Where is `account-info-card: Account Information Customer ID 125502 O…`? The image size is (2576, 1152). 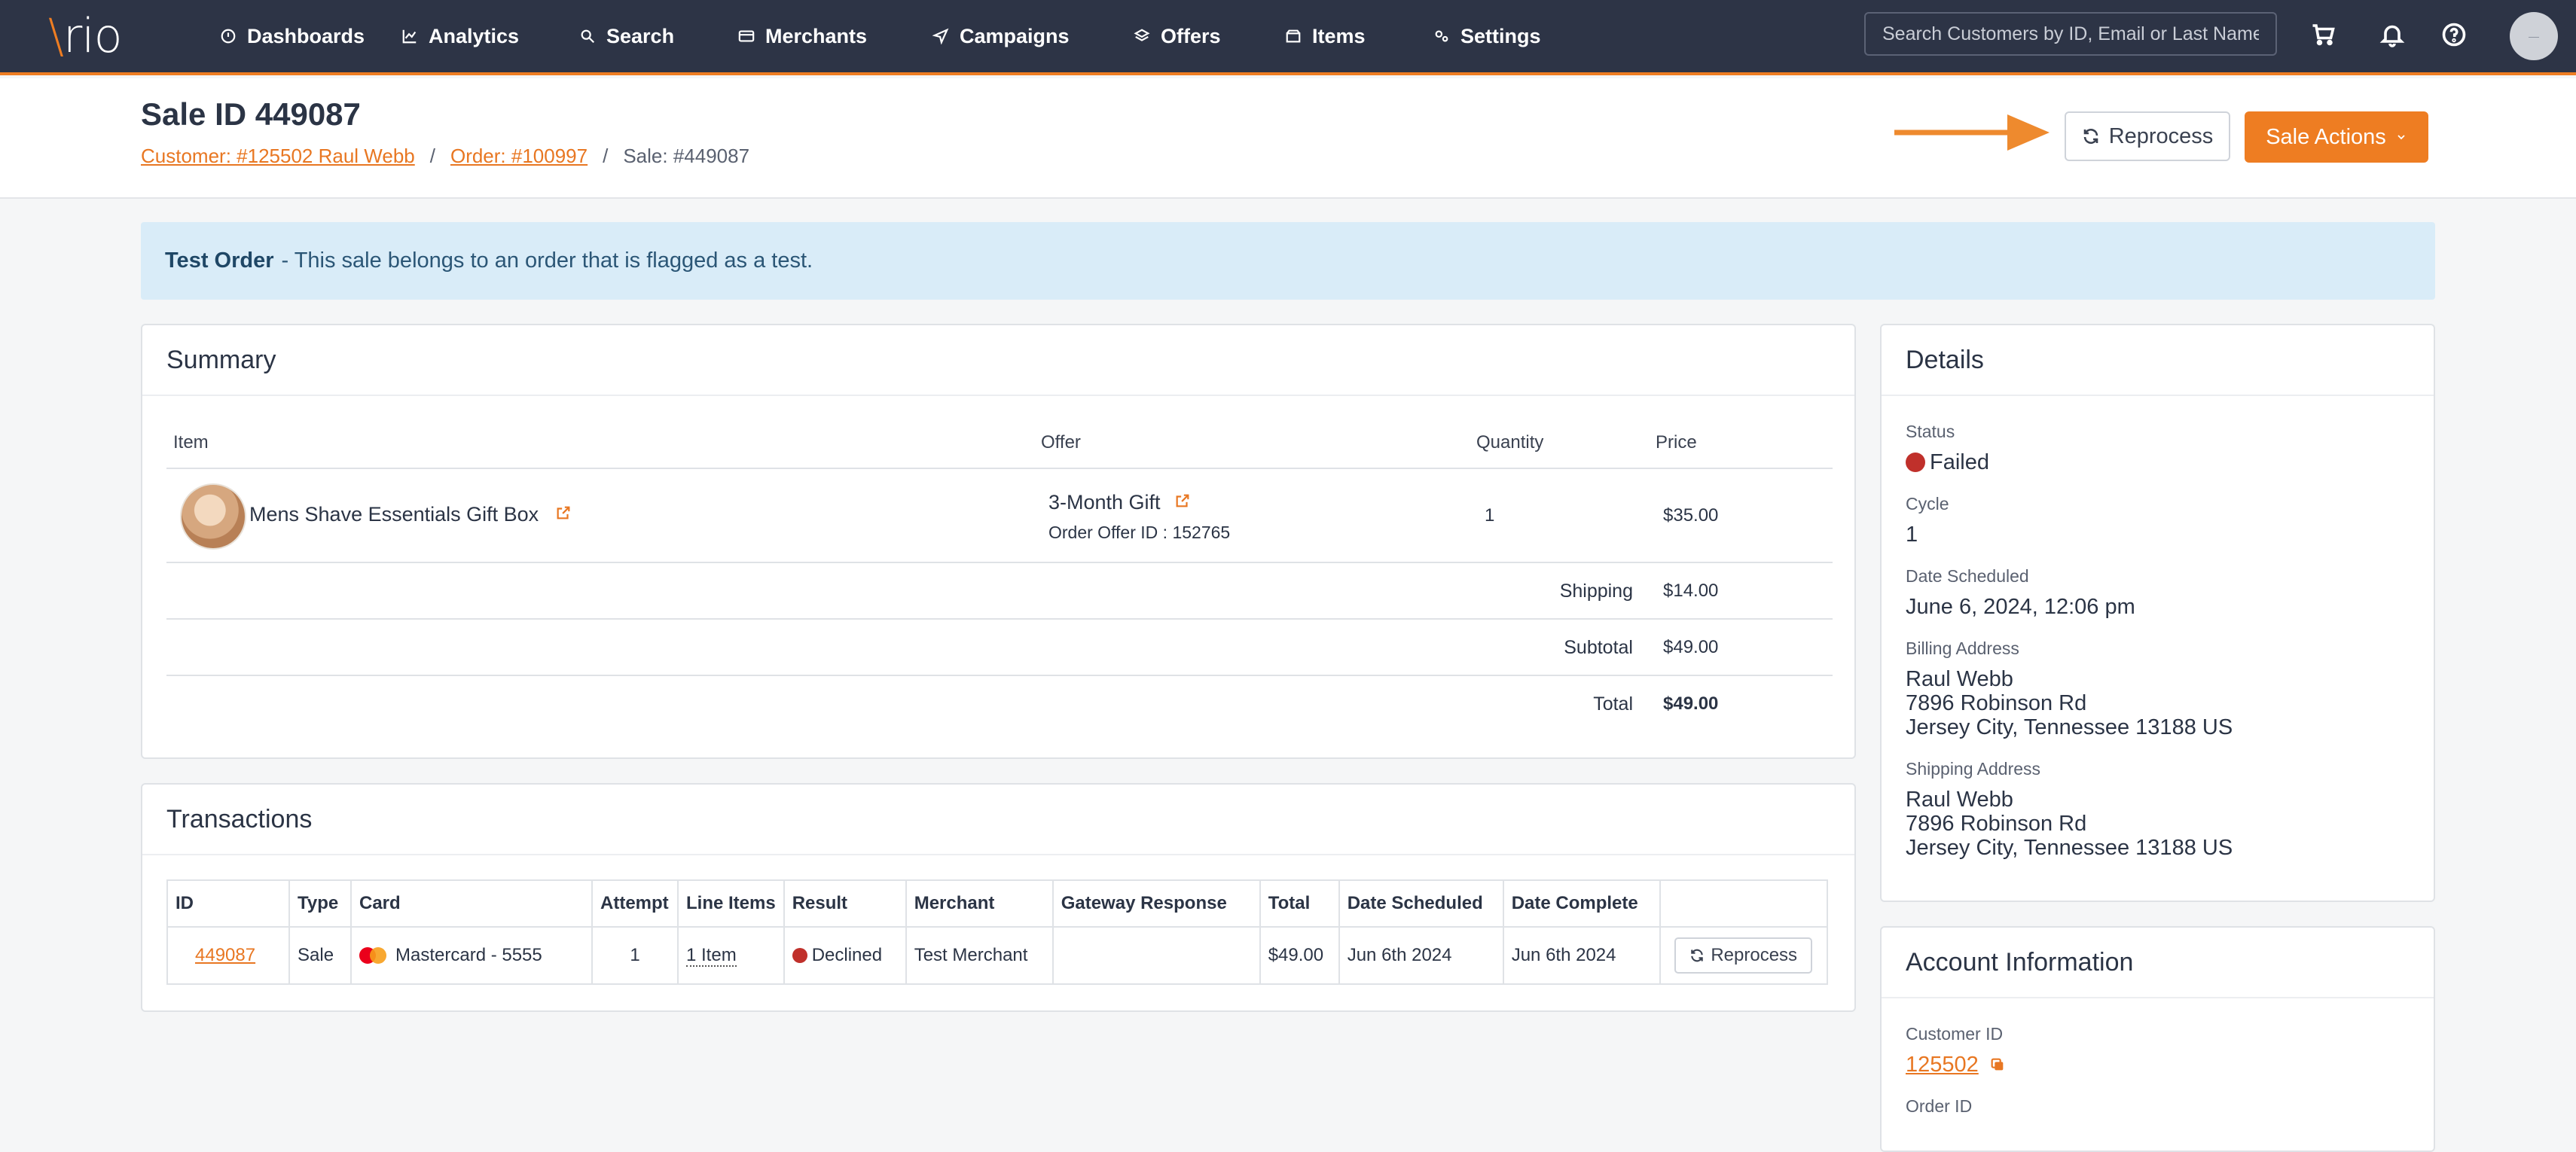 account-info-card: Account Information Customer ID 125502 O… is located at coordinates (2157, 1039).